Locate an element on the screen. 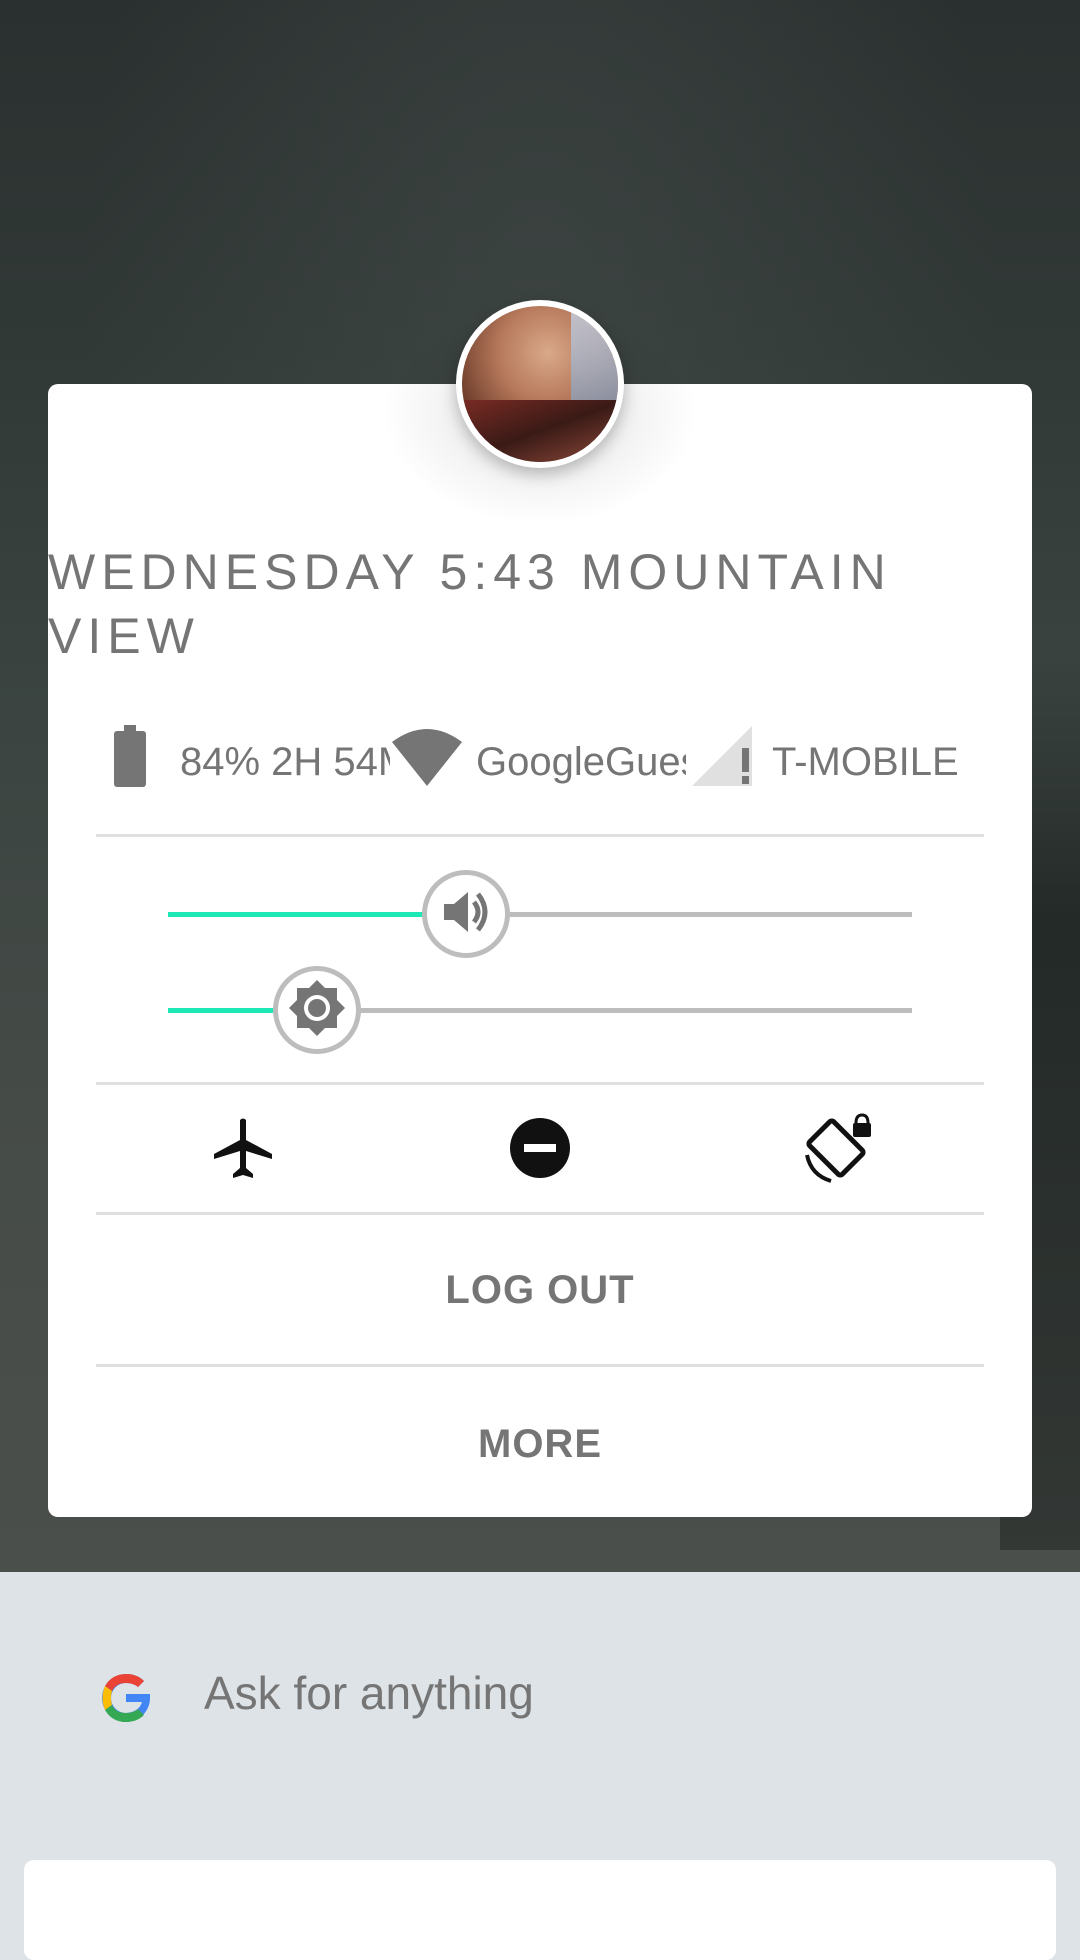  do-not-disturb-icon is located at coordinates (540, 1150).